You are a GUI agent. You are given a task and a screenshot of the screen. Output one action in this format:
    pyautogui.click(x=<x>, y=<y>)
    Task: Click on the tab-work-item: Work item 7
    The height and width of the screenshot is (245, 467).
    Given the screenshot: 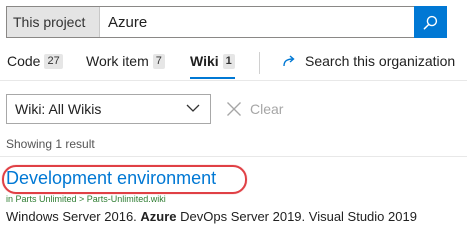 What is the action you would take?
    pyautogui.click(x=125, y=61)
    